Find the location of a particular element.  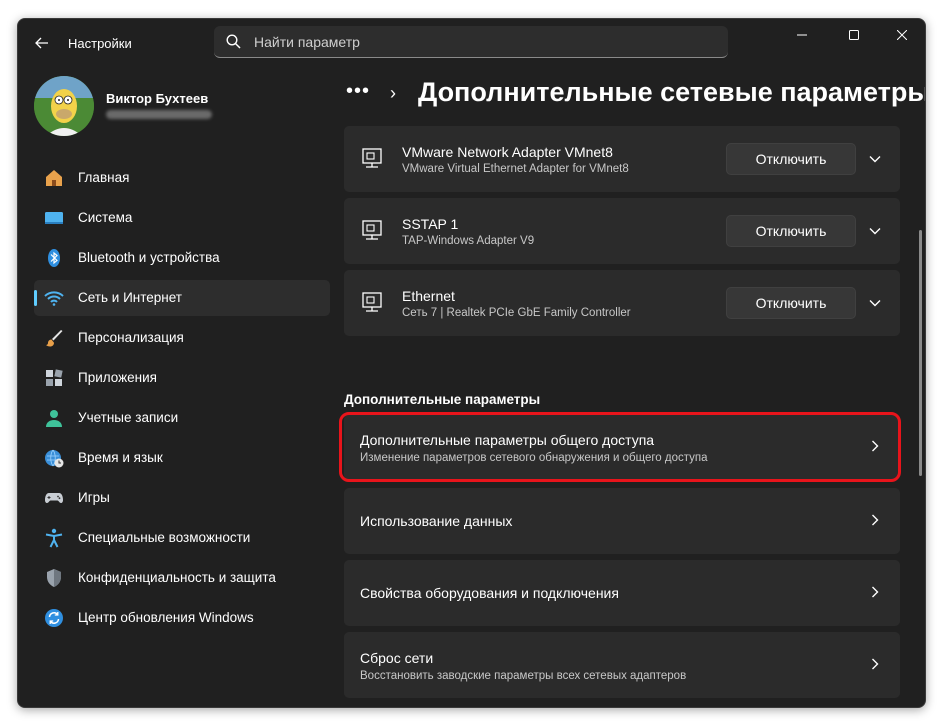

chevron-right-icon: › is located at coordinates (393, 93).